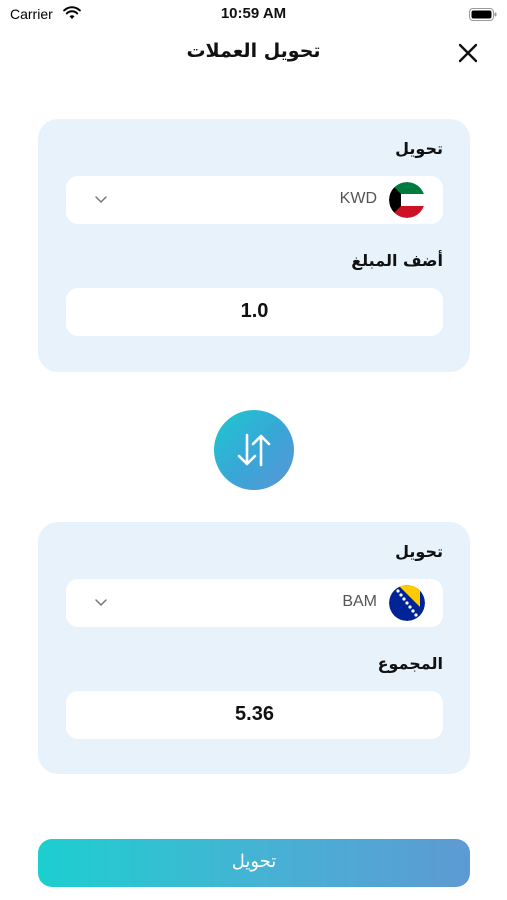 The image size is (507, 900). I want to click on swap-button, so click(254, 450).